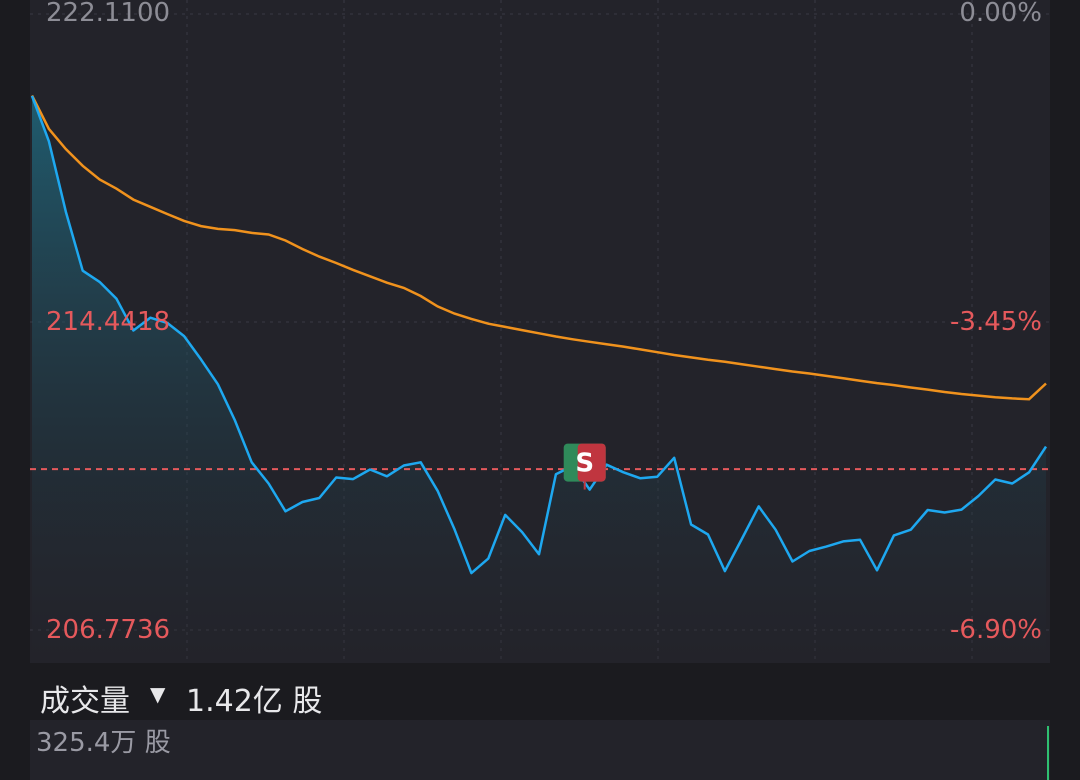  Describe the element at coordinates (157, 694) in the screenshot. I see `caret-down-icon: ▼` at that location.